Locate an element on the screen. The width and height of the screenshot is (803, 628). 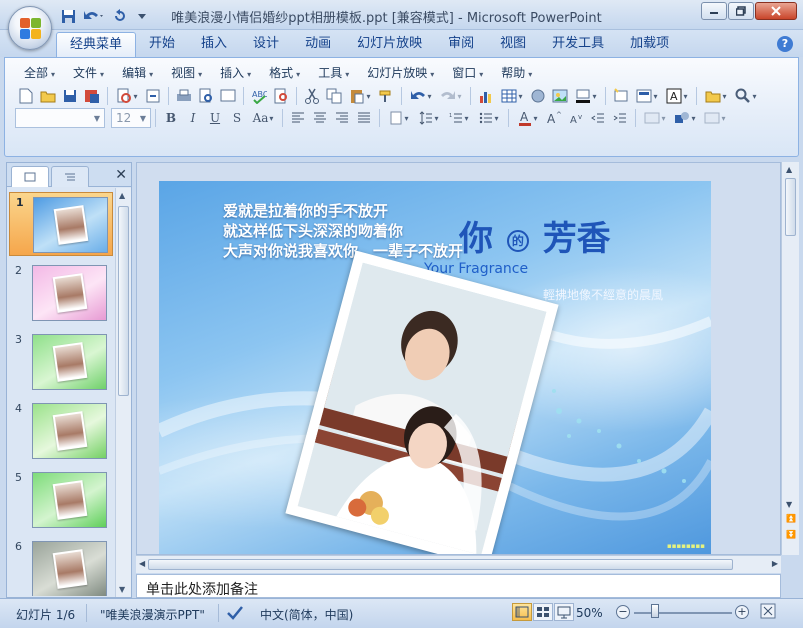
paste-icon is located at coordinates (360, 96).